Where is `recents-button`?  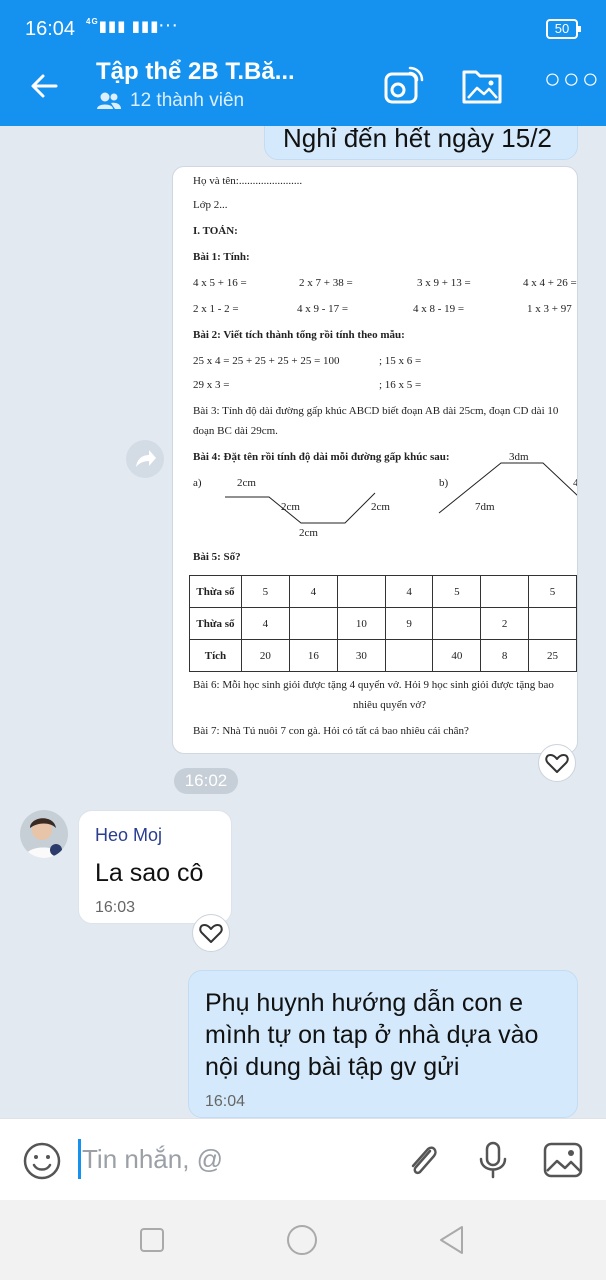 recents-button is located at coordinates (152, 1240).